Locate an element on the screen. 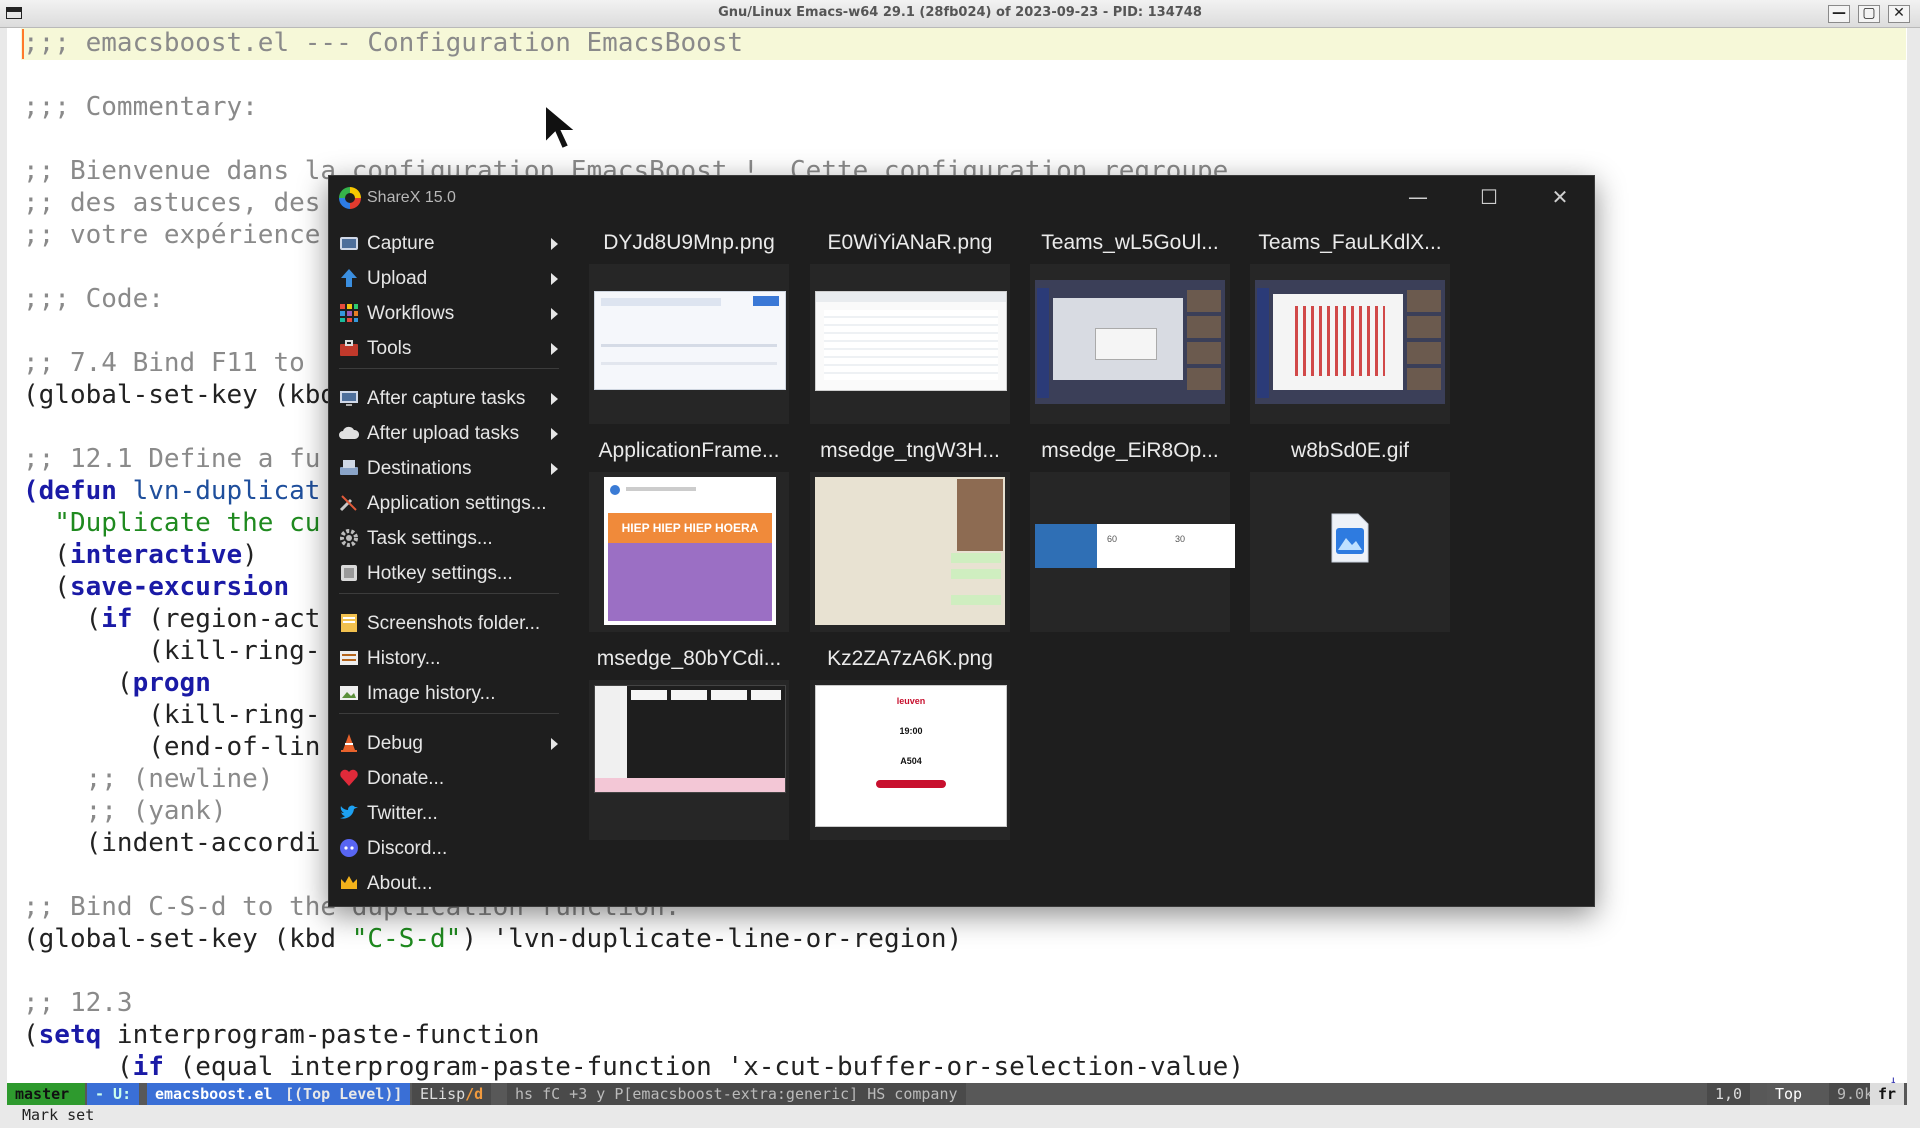  thumbnail-frame: leuven 19:00 A504 is located at coordinates (910, 760).